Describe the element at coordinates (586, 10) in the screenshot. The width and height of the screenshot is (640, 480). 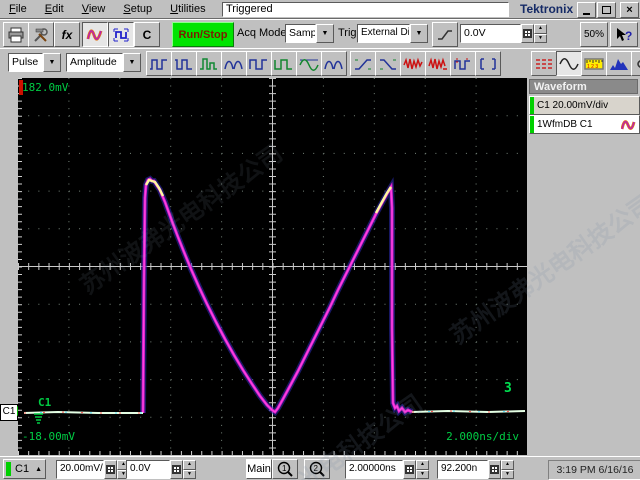
I see `minimize-button` at that location.